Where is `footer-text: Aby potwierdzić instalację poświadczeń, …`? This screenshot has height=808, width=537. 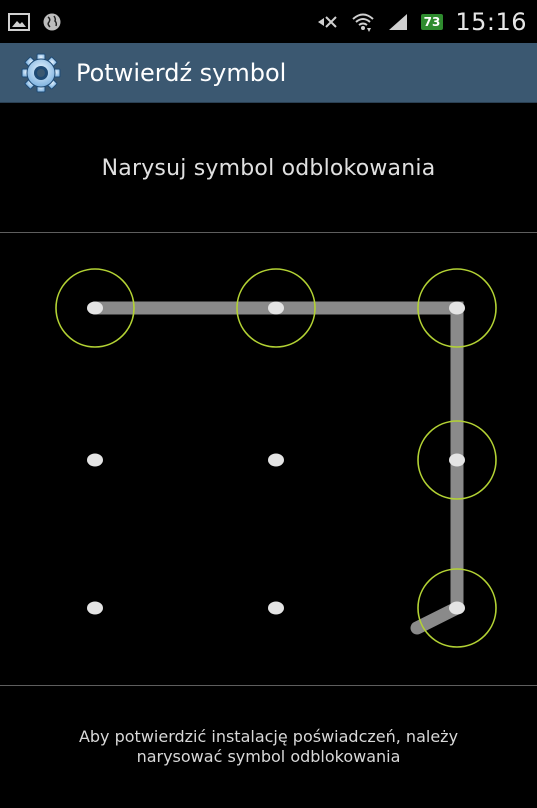 footer-text: Aby potwierdzić instalację poświadczeń, … is located at coordinates (268, 746).